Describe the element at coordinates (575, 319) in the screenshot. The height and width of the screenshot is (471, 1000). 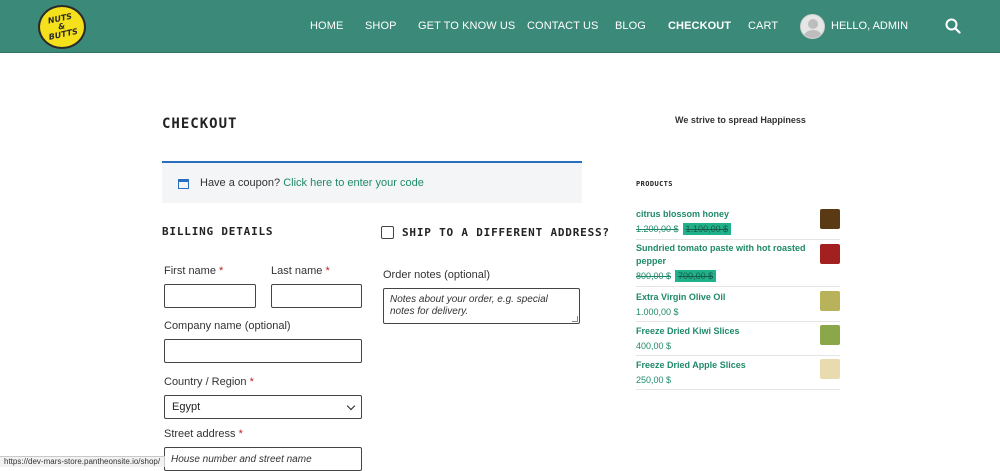
I see `resize-grip-icon` at that location.